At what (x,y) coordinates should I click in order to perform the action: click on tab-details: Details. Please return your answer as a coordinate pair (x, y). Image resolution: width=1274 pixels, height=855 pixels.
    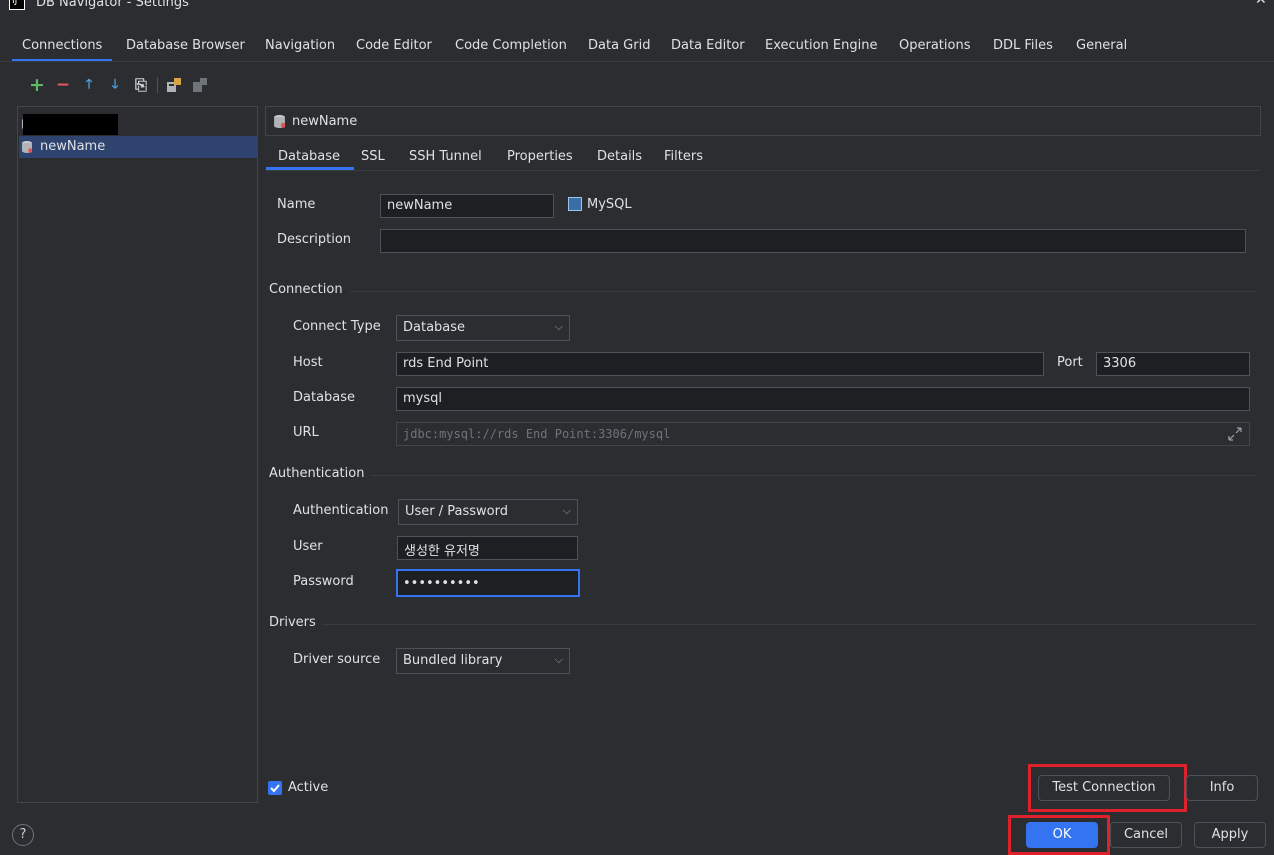
    Looking at the image, I should click on (619, 156).